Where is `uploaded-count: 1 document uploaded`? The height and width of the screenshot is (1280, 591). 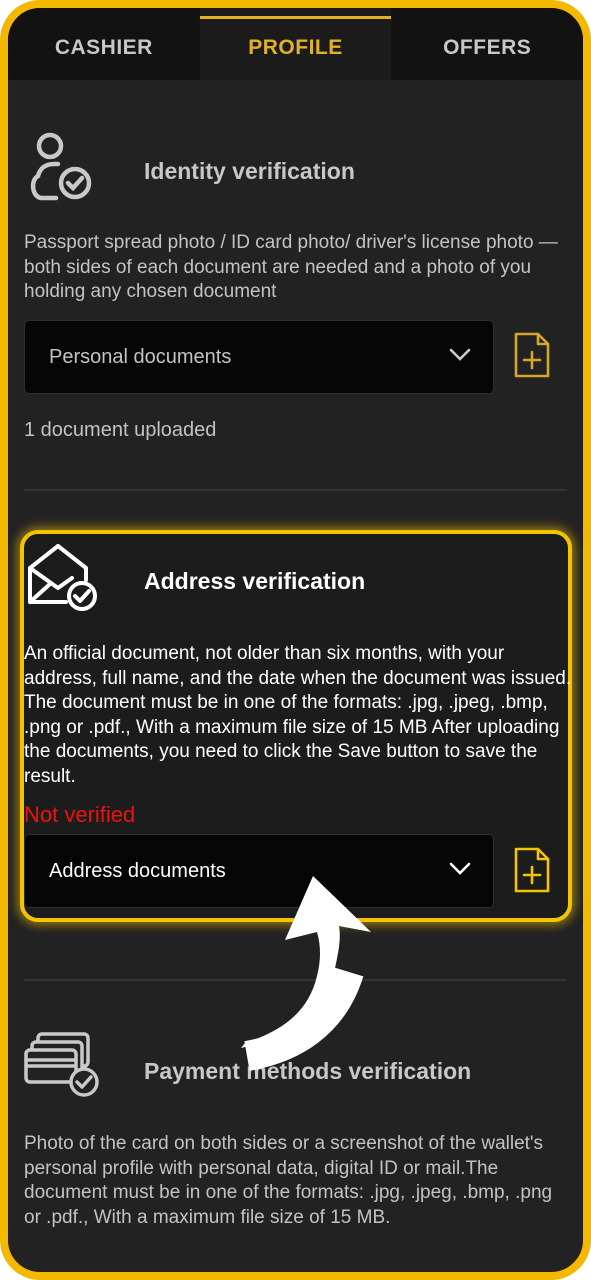 uploaded-count: 1 document uploaded is located at coordinates (120, 430).